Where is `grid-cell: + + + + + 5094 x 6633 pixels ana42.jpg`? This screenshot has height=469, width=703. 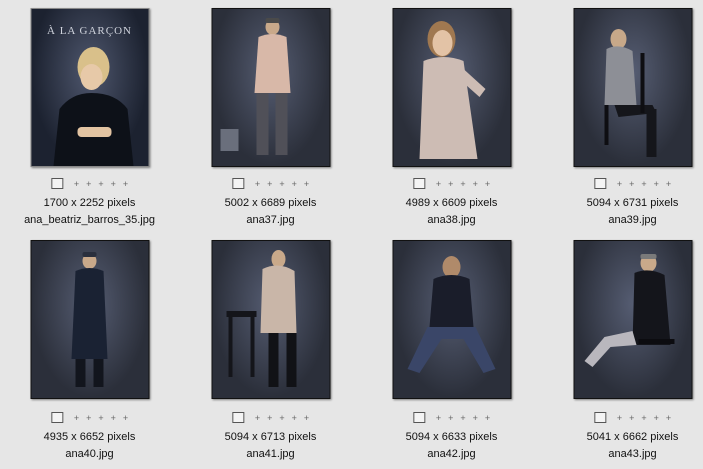 grid-cell: + + + + + 5094 x 6633 pixels ana42.jpg is located at coordinates (451, 351).